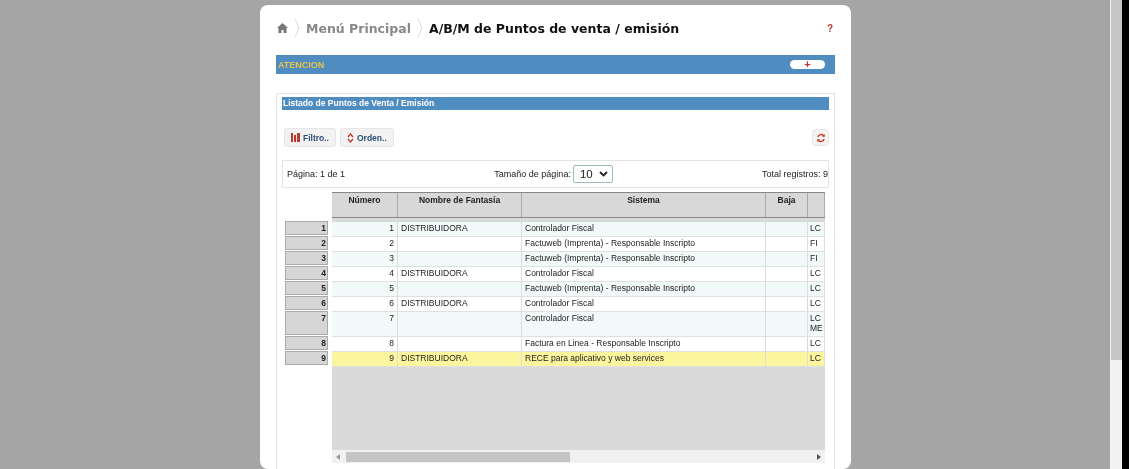 The height and width of the screenshot is (469, 1129). I want to click on table-row: 1 DISTRIBUIDORA Controlador Fiscal LC, so click(578, 229).